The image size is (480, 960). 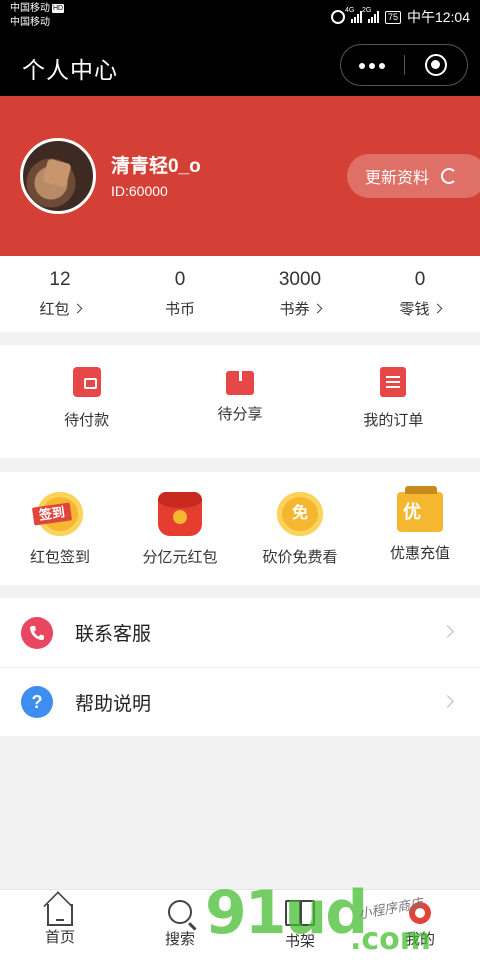 What do you see at coordinates (60, 915) in the screenshot?
I see `home-icon` at bounding box center [60, 915].